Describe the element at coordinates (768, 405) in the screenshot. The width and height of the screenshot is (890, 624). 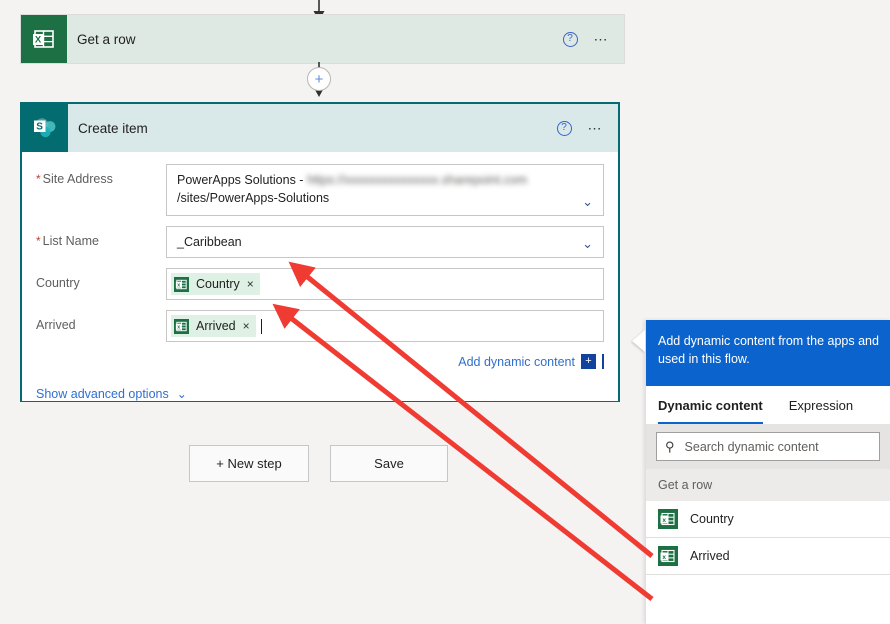
I see `dynamic-content-tabs: Dynamic content Expression` at that location.